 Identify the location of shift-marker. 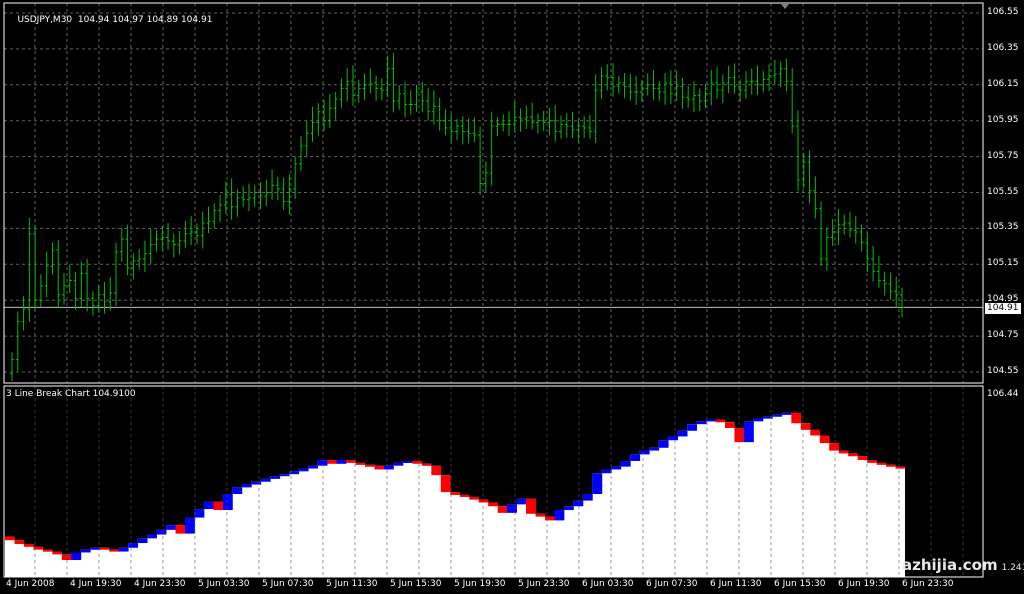
(785, 6).